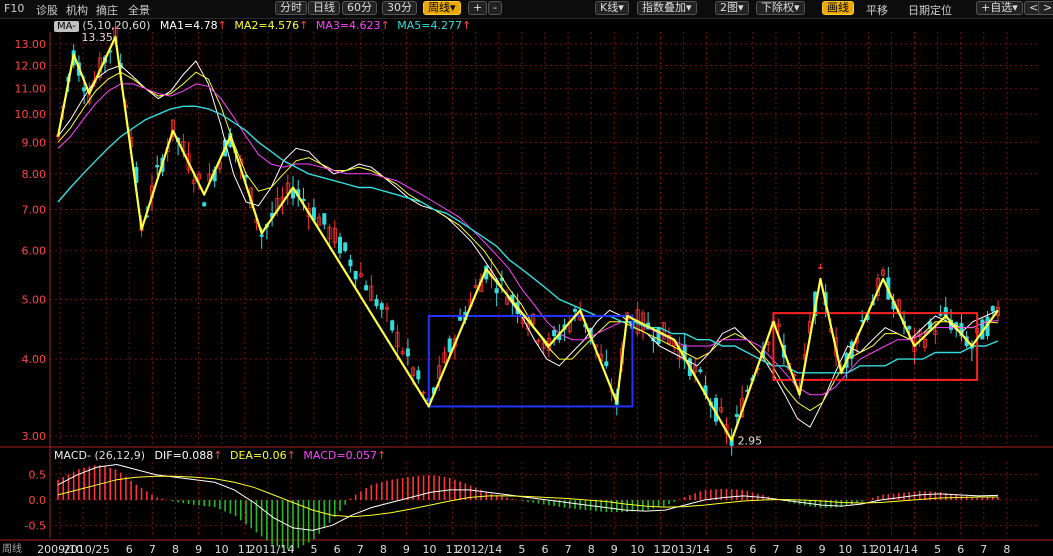 This screenshot has height=556, width=1053. Describe the element at coordinates (12, 548) in the screenshot. I see `period-footer-label: 周线` at that location.